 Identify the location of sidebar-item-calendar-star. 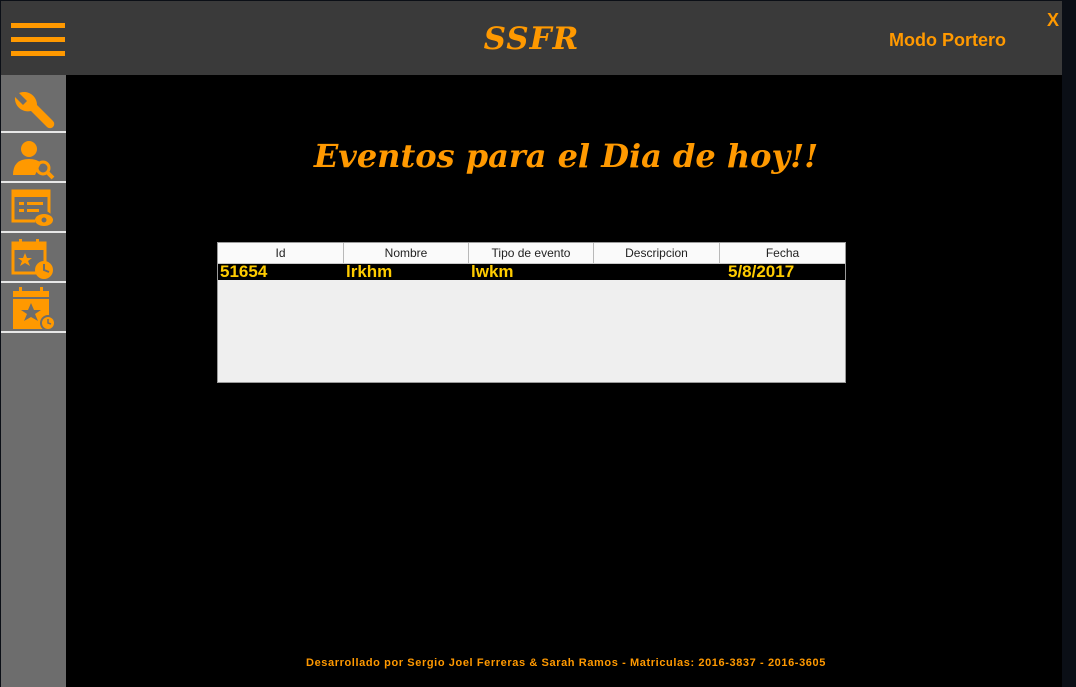
(33, 308).